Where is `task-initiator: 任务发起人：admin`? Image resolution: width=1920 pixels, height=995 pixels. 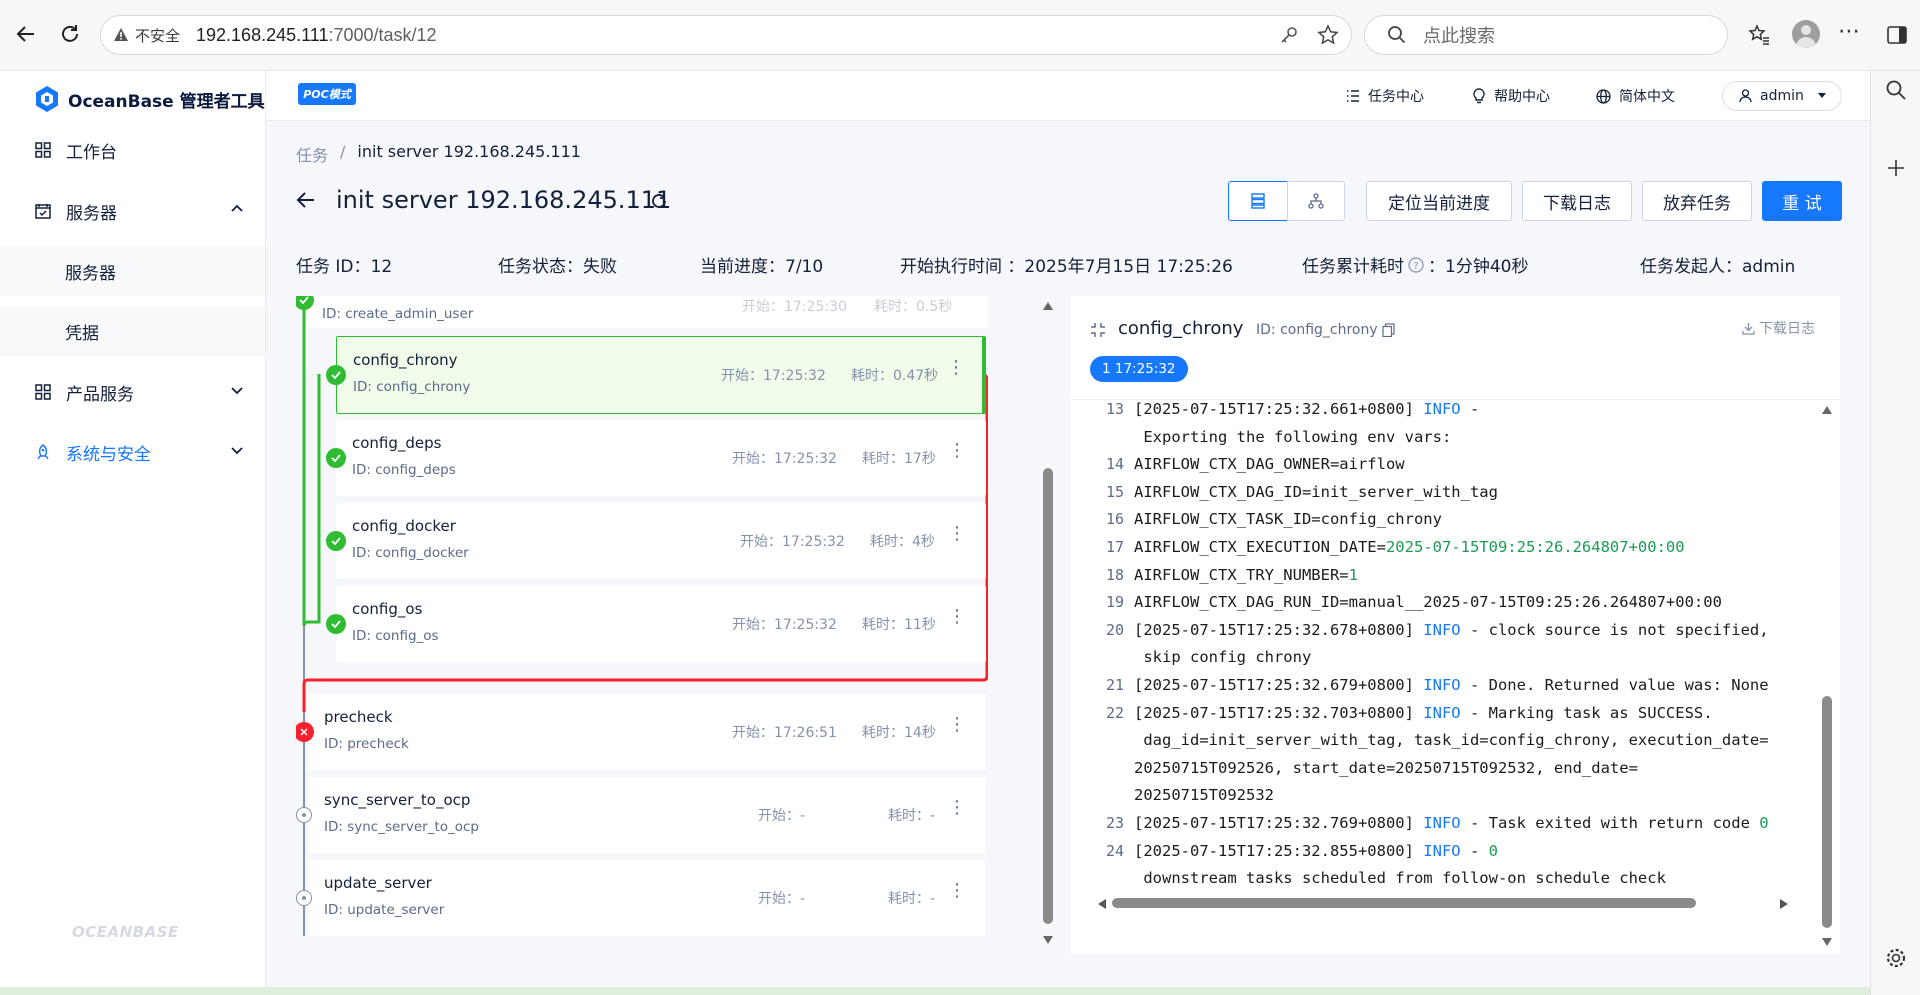
task-initiator: 任务发起人：admin is located at coordinates (1718, 267).